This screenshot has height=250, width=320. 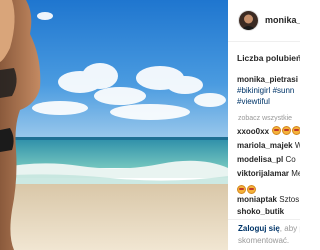 I want to click on avatar-image, so click(x=248, y=20).